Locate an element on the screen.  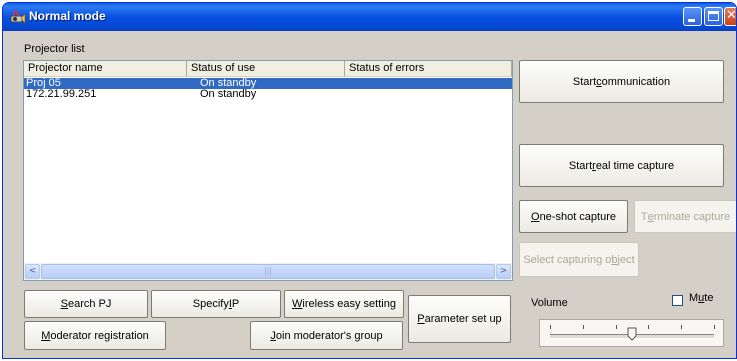
oneshot-capture-button: One-shot capture is located at coordinates (573, 216).